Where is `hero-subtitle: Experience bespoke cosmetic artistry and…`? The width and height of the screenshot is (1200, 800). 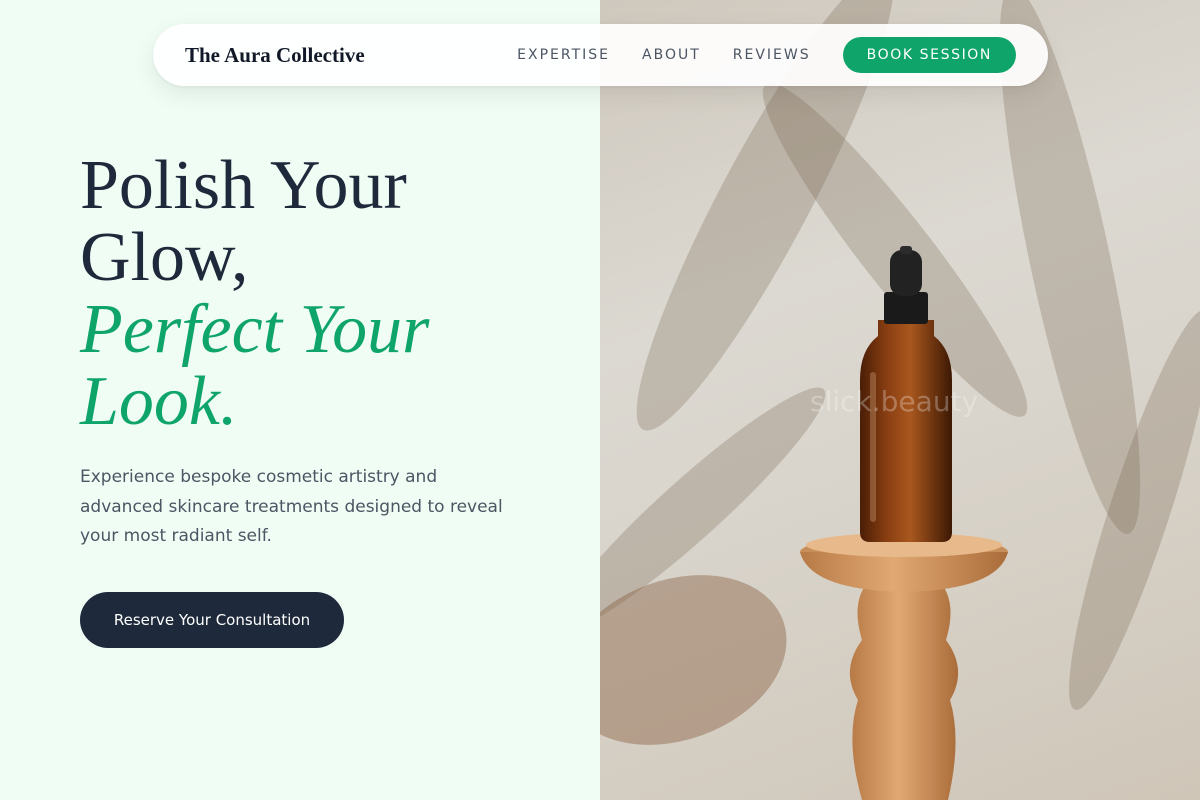 hero-subtitle: Experience bespoke cosmetic artistry and… is located at coordinates (291, 506).